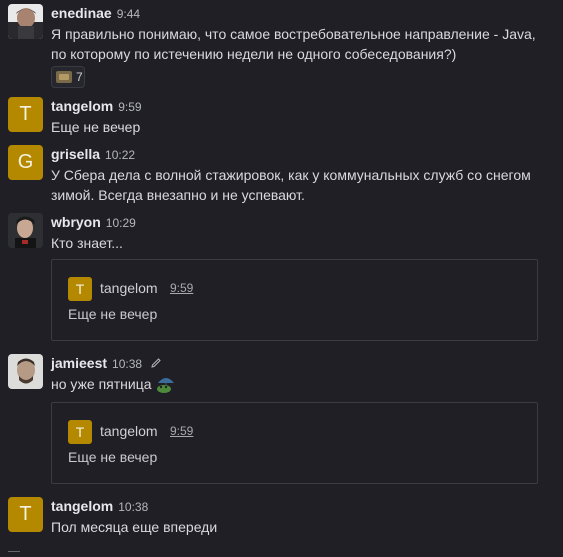 This screenshot has width=563, height=557. I want to click on message-text: Пол месяца еще впереди, so click(134, 527).